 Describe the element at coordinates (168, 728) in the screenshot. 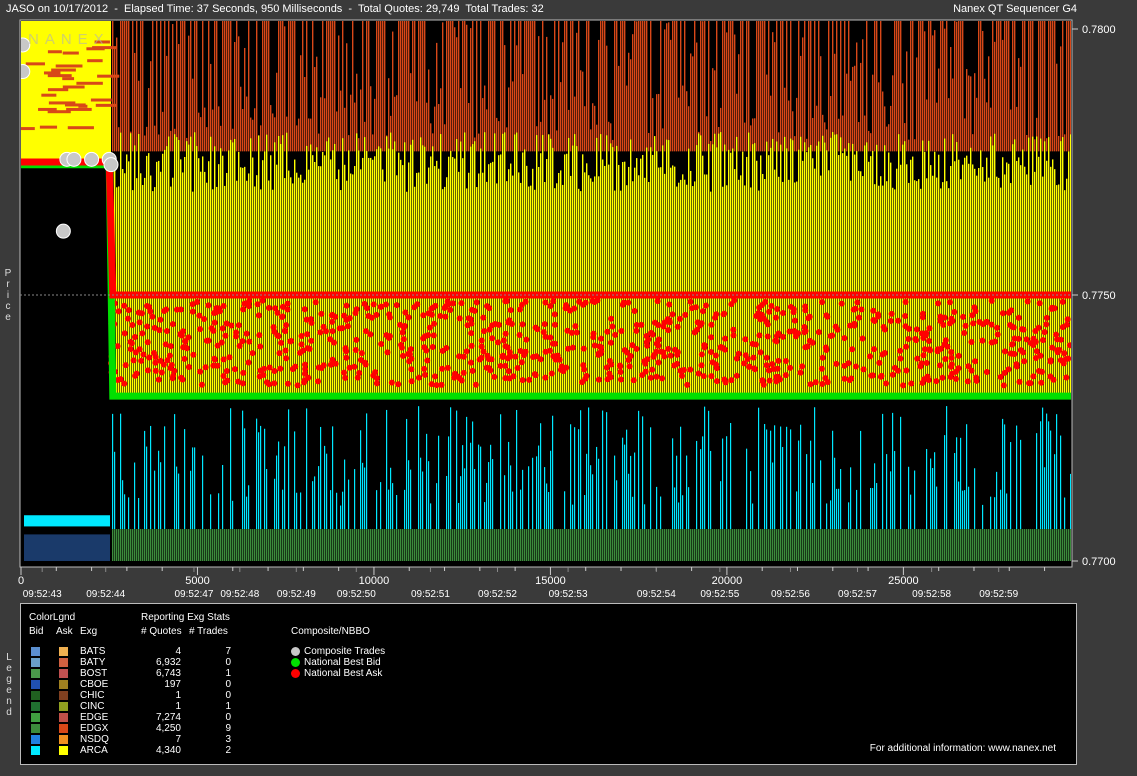

I see `quote-count: 4,250` at that location.